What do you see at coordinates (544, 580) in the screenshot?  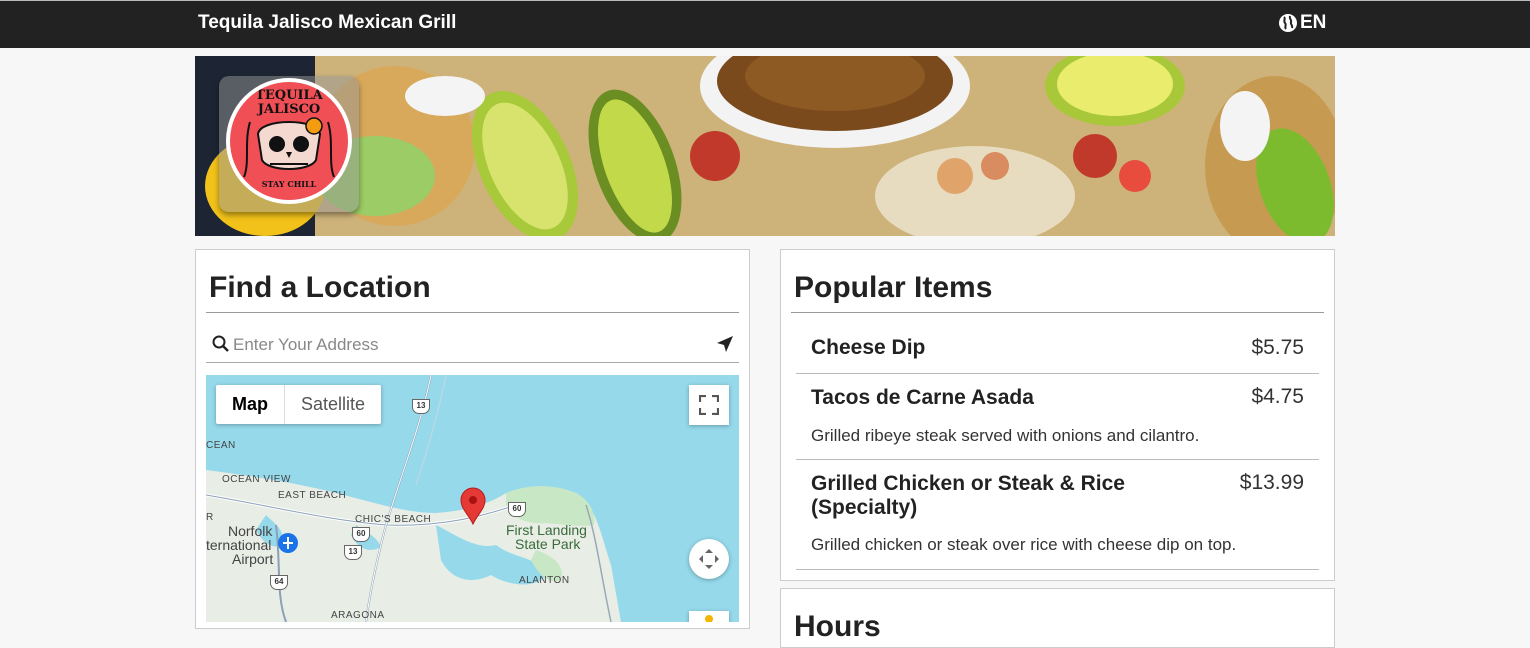 I see `map-label-alanton: ALANTON` at bounding box center [544, 580].